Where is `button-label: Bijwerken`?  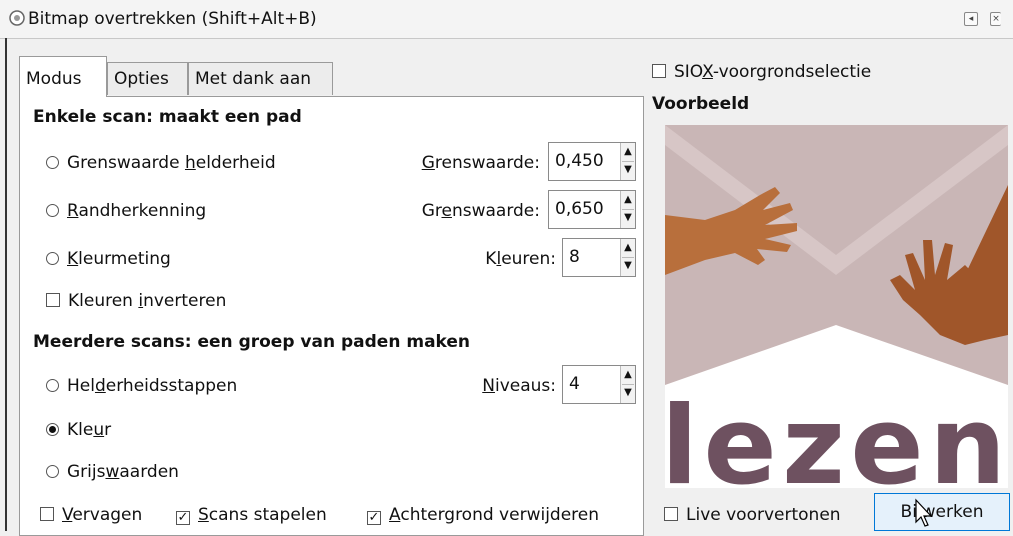
button-label: Bijwerken is located at coordinates (942, 512).